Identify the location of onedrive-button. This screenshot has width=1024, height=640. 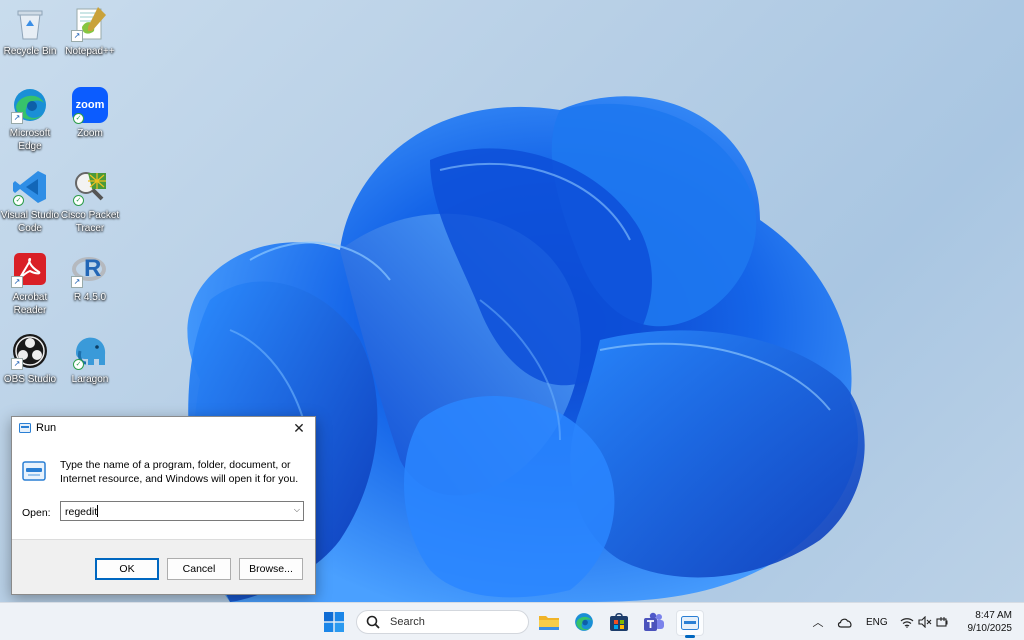
(845, 622).